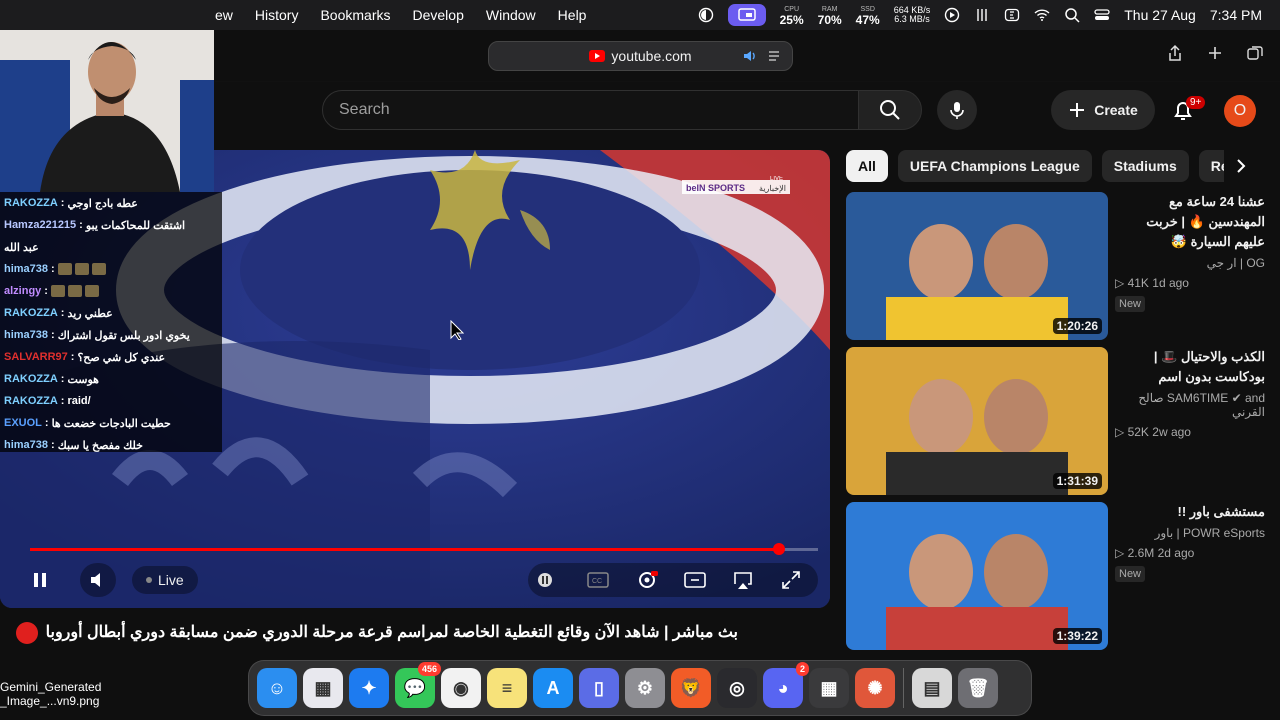 This screenshot has height=720, width=1280. What do you see at coordinates (1012, 15) in the screenshot?
I see `currency-icon` at bounding box center [1012, 15].